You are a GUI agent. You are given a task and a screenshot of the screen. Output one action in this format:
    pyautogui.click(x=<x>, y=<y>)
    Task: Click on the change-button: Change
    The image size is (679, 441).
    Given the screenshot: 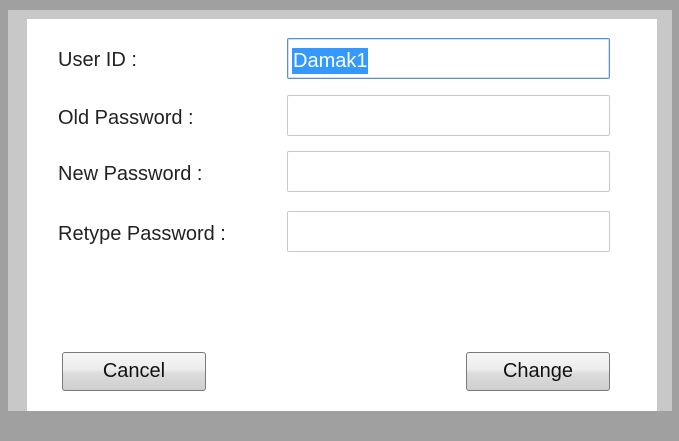 What is the action you would take?
    pyautogui.click(x=538, y=371)
    